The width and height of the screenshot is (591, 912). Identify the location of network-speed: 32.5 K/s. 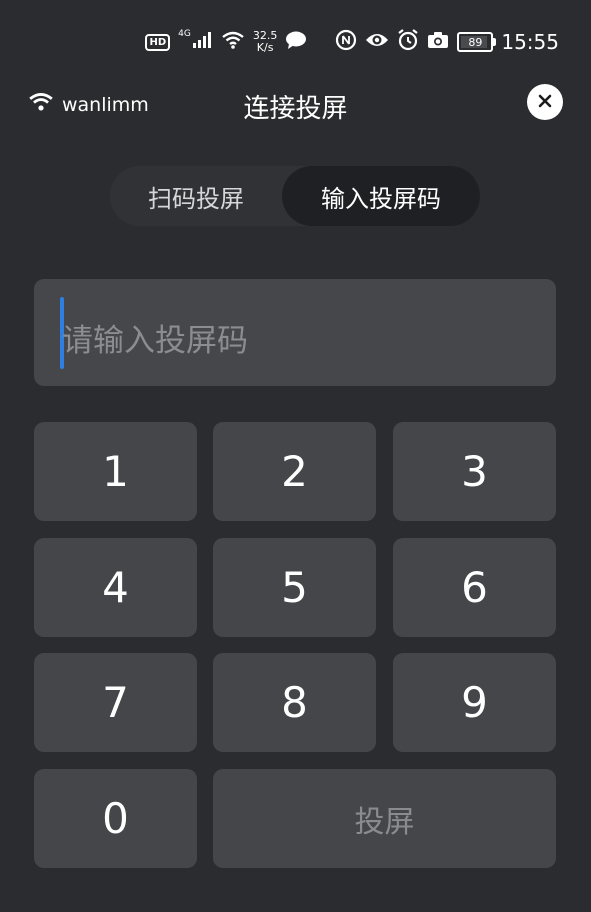
(265, 41).